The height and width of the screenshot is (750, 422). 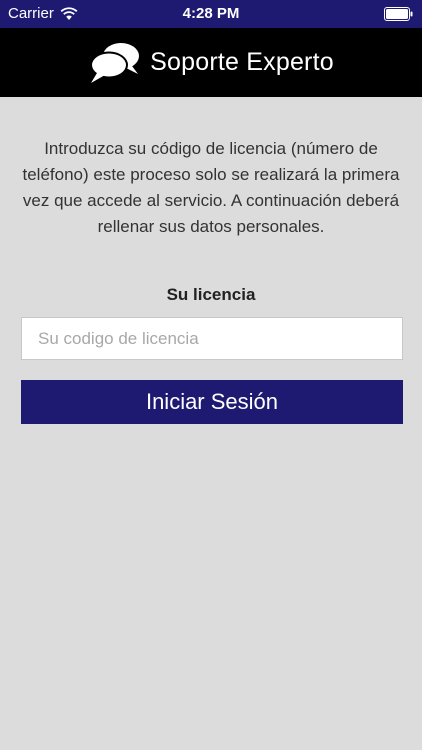 I want to click on battery-icon, so click(x=398, y=14).